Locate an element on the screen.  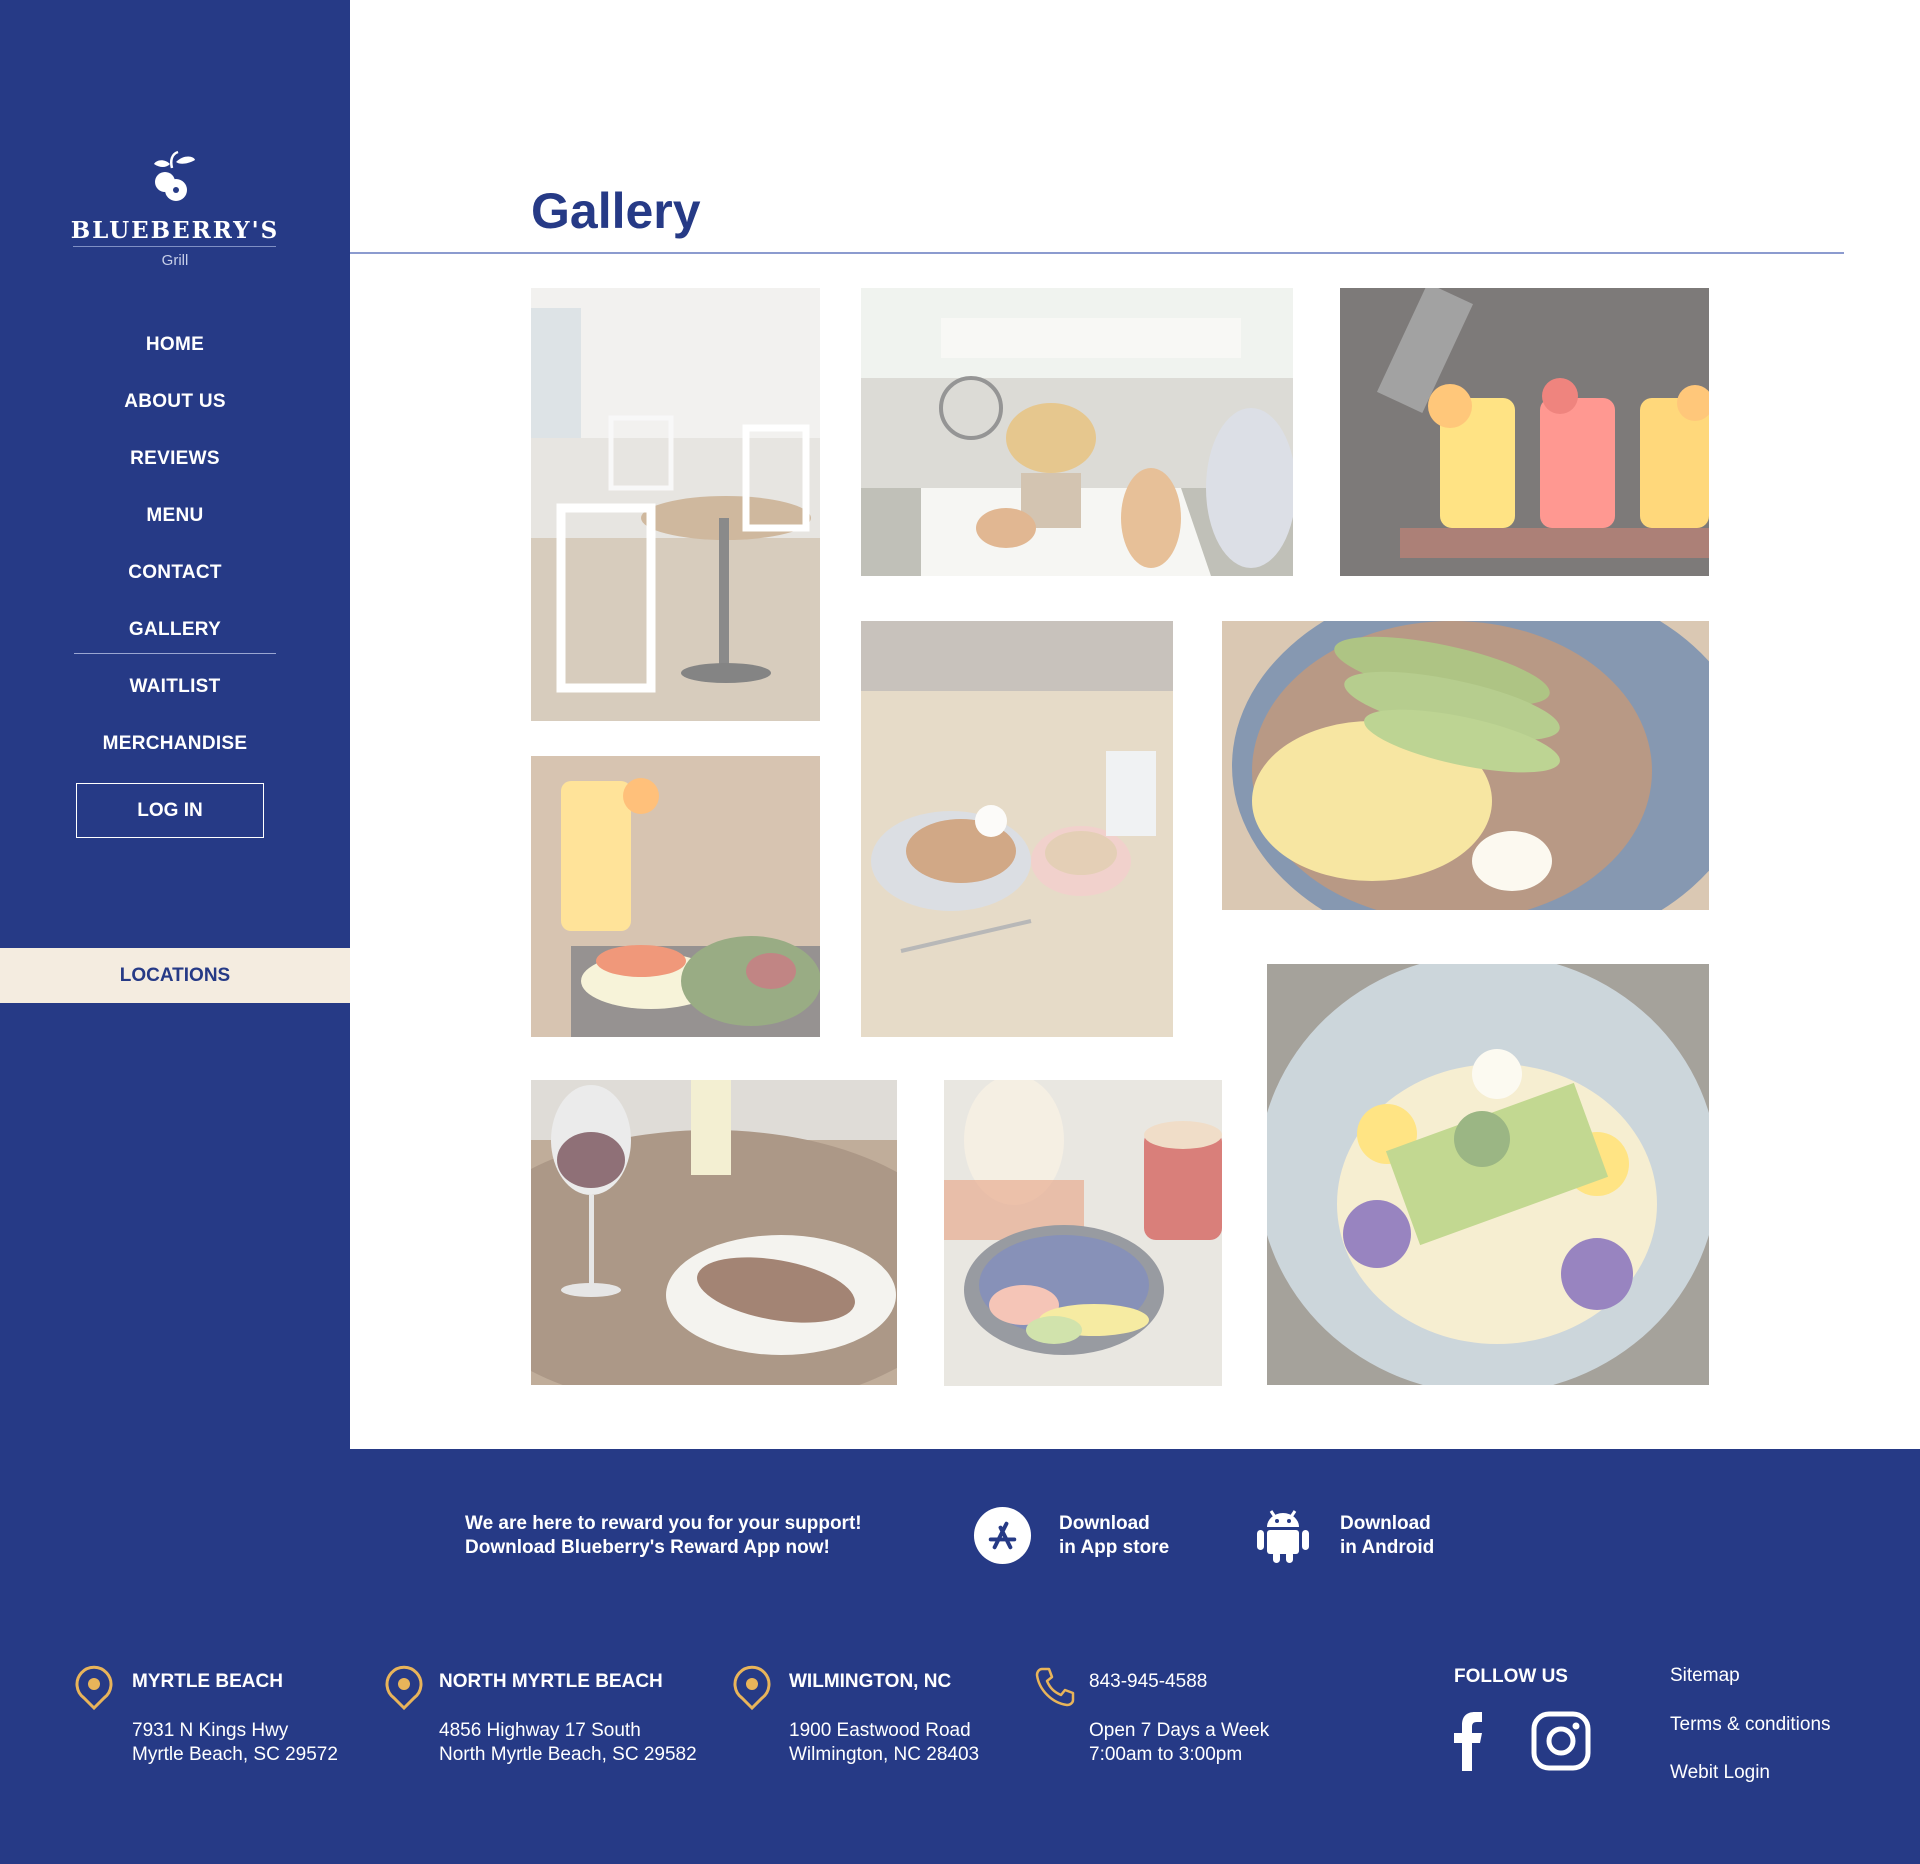
nav-item-reviews: REVIEWS is located at coordinates (175, 459).